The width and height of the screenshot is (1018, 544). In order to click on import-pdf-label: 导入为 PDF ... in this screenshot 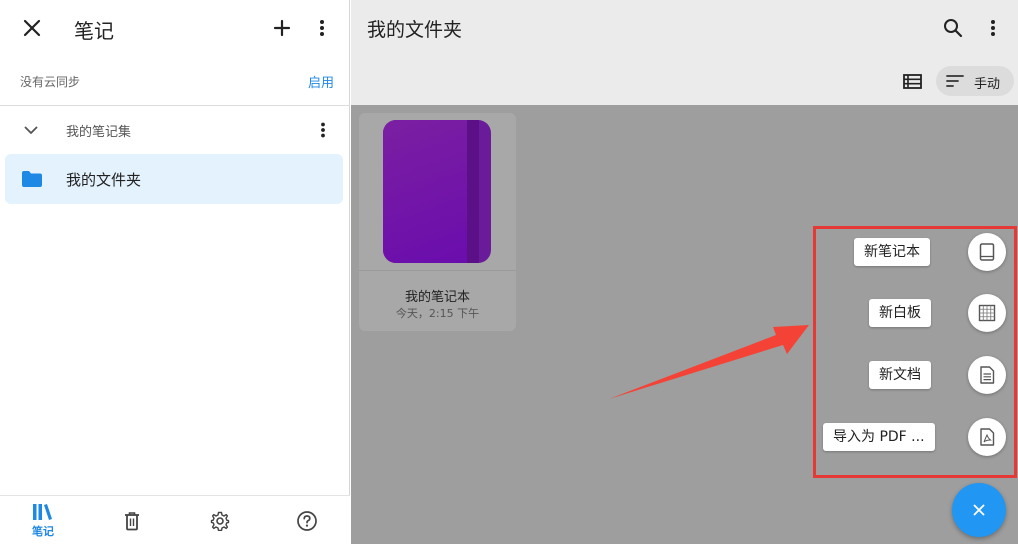, I will do `click(879, 437)`.